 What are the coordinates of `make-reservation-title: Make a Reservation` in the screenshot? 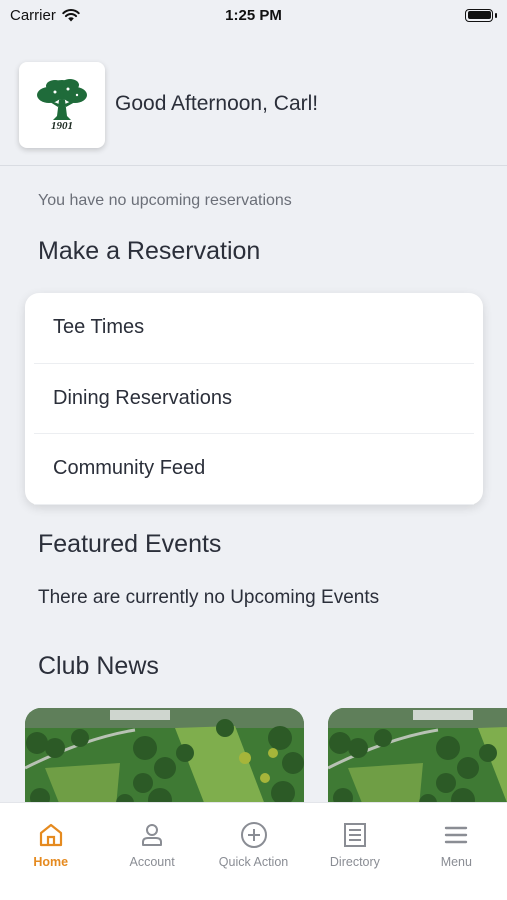 It's located at (149, 251).